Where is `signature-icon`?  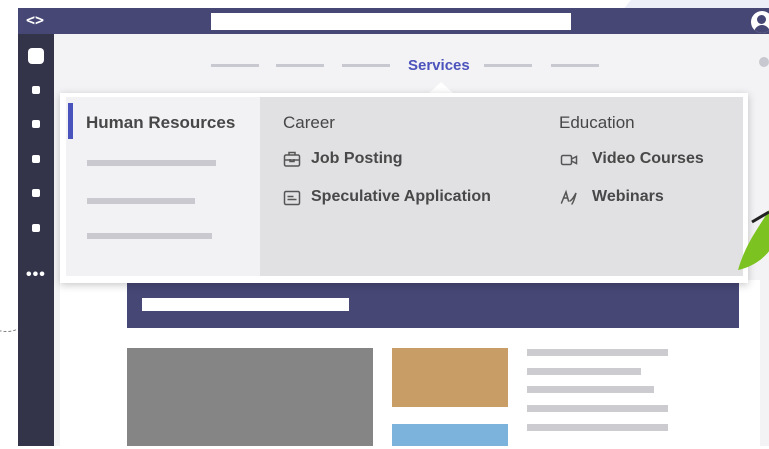 signature-icon is located at coordinates (569, 198).